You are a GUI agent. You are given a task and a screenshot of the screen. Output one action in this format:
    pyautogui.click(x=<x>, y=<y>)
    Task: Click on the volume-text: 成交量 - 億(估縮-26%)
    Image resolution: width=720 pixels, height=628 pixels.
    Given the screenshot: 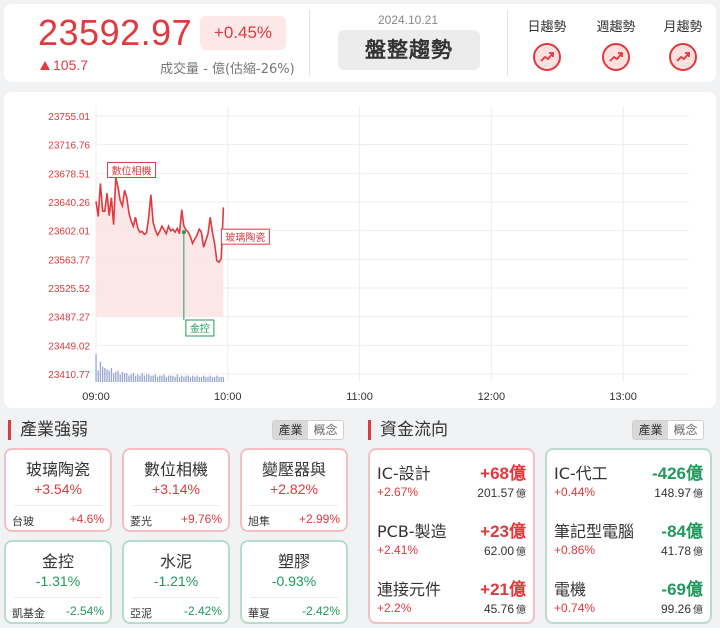 What is the action you would take?
    pyautogui.click(x=227, y=69)
    